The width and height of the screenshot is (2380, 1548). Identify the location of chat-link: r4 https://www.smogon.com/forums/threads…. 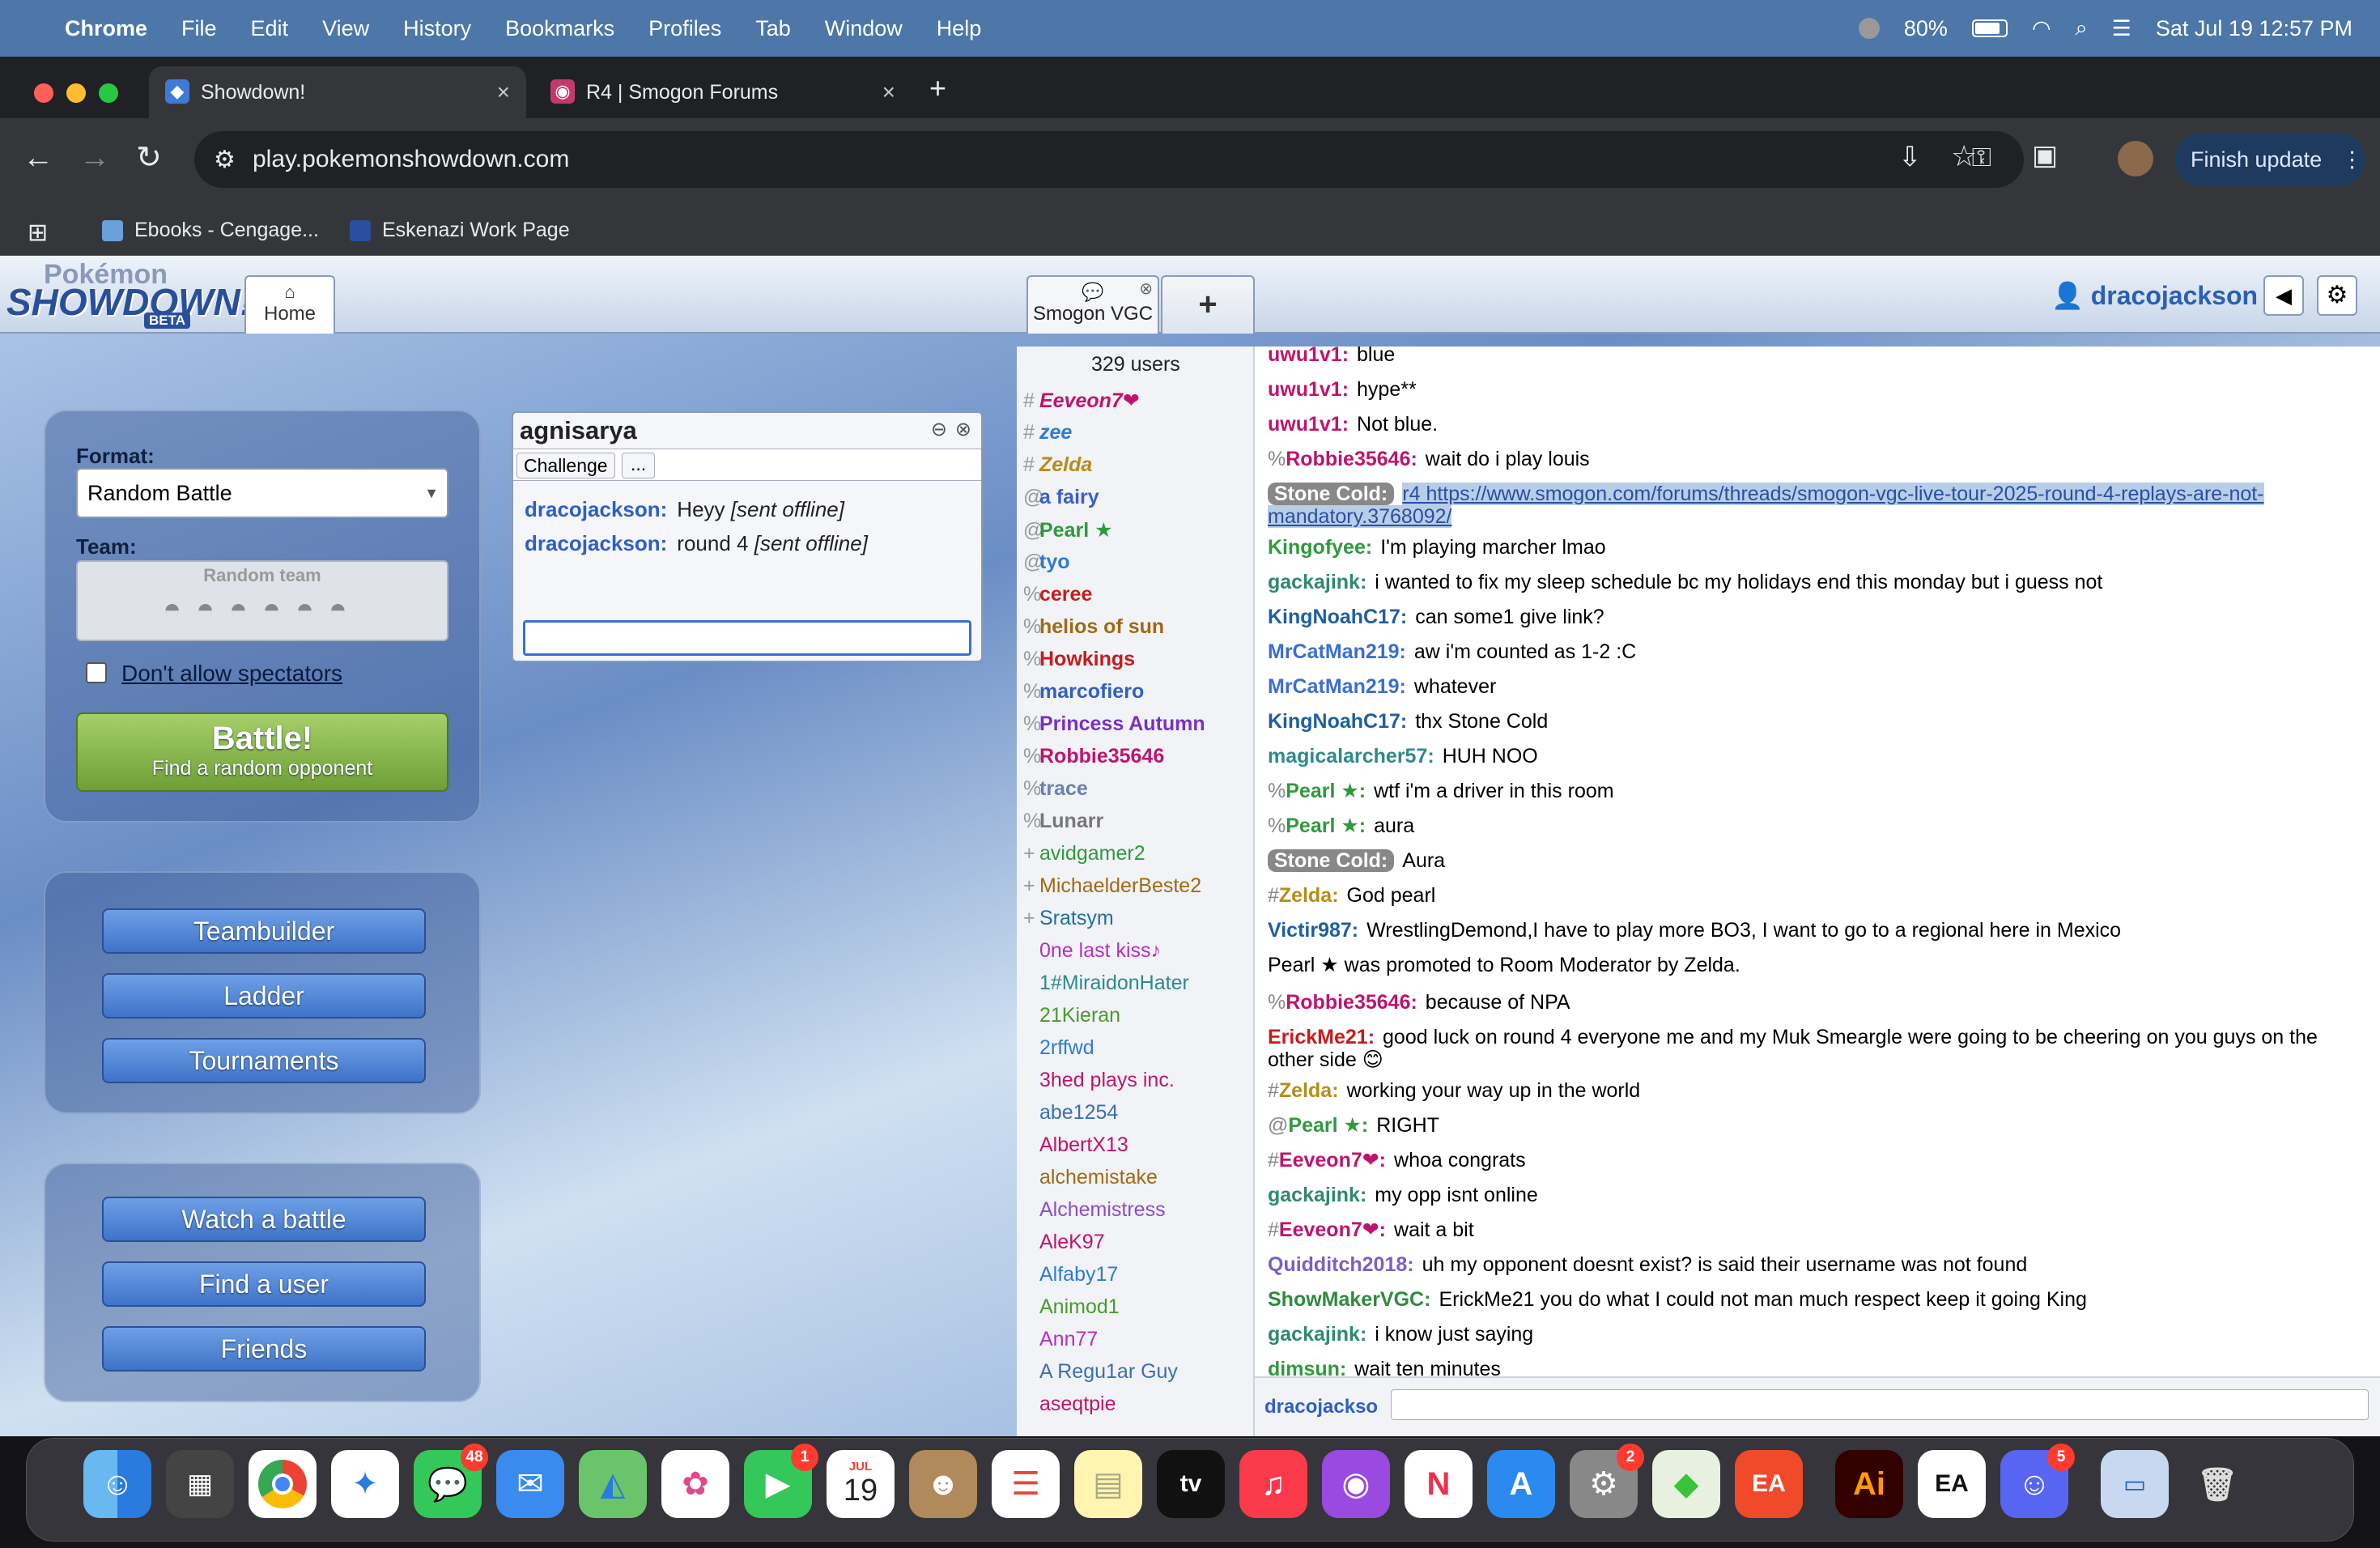
(1766, 506).